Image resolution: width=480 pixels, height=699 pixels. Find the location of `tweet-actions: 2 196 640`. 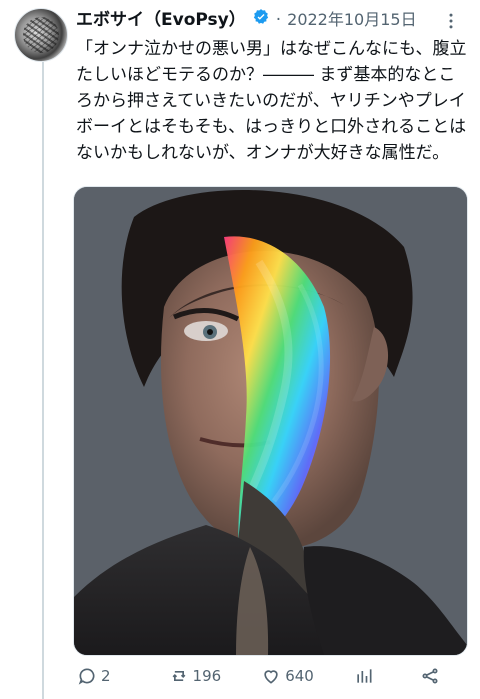

tweet-actions: 2 196 640 is located at coordinates (273, 676).